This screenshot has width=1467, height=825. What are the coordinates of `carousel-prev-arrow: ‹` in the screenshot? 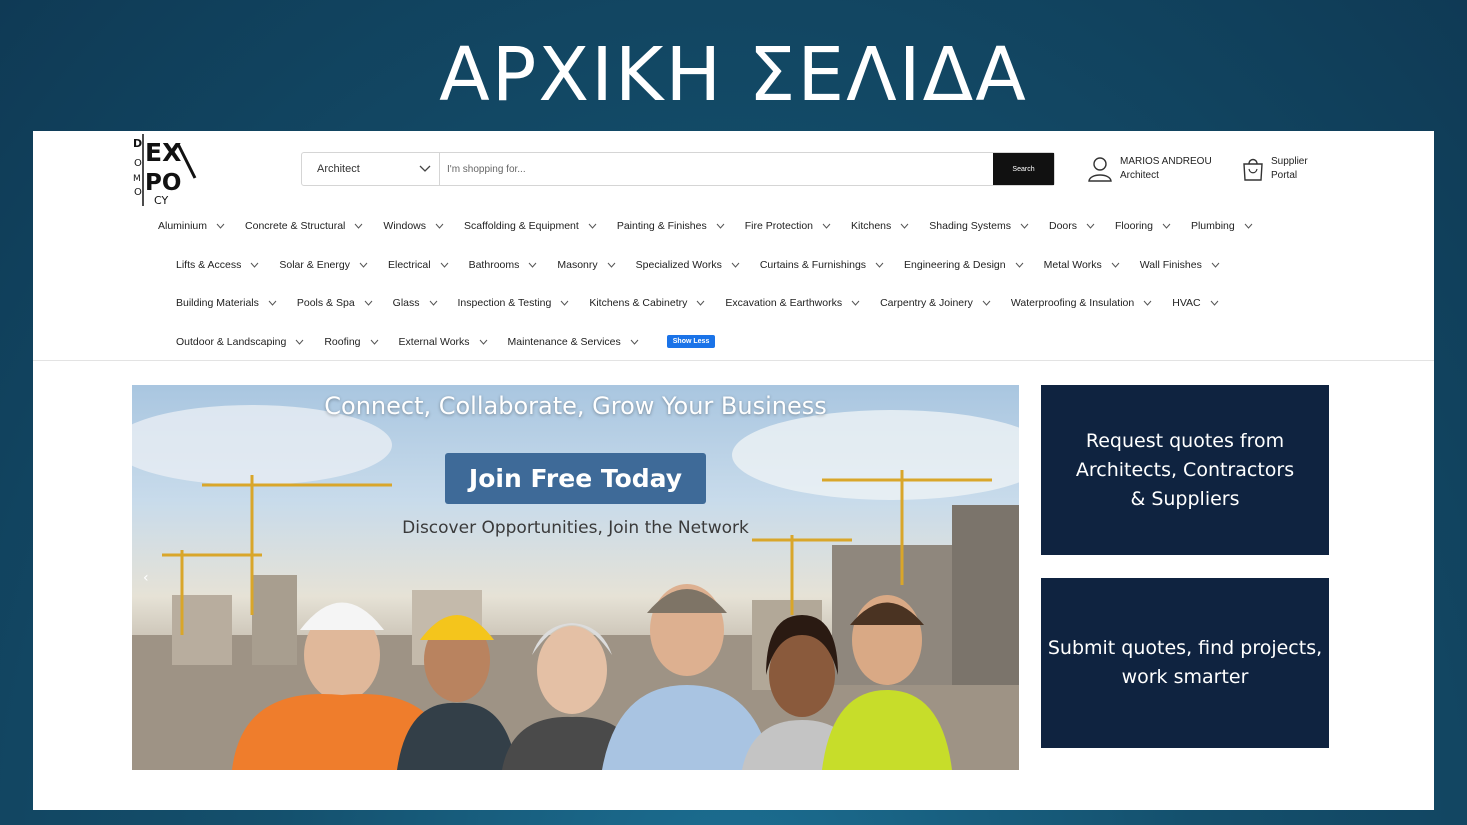 It's located at (148, 578).